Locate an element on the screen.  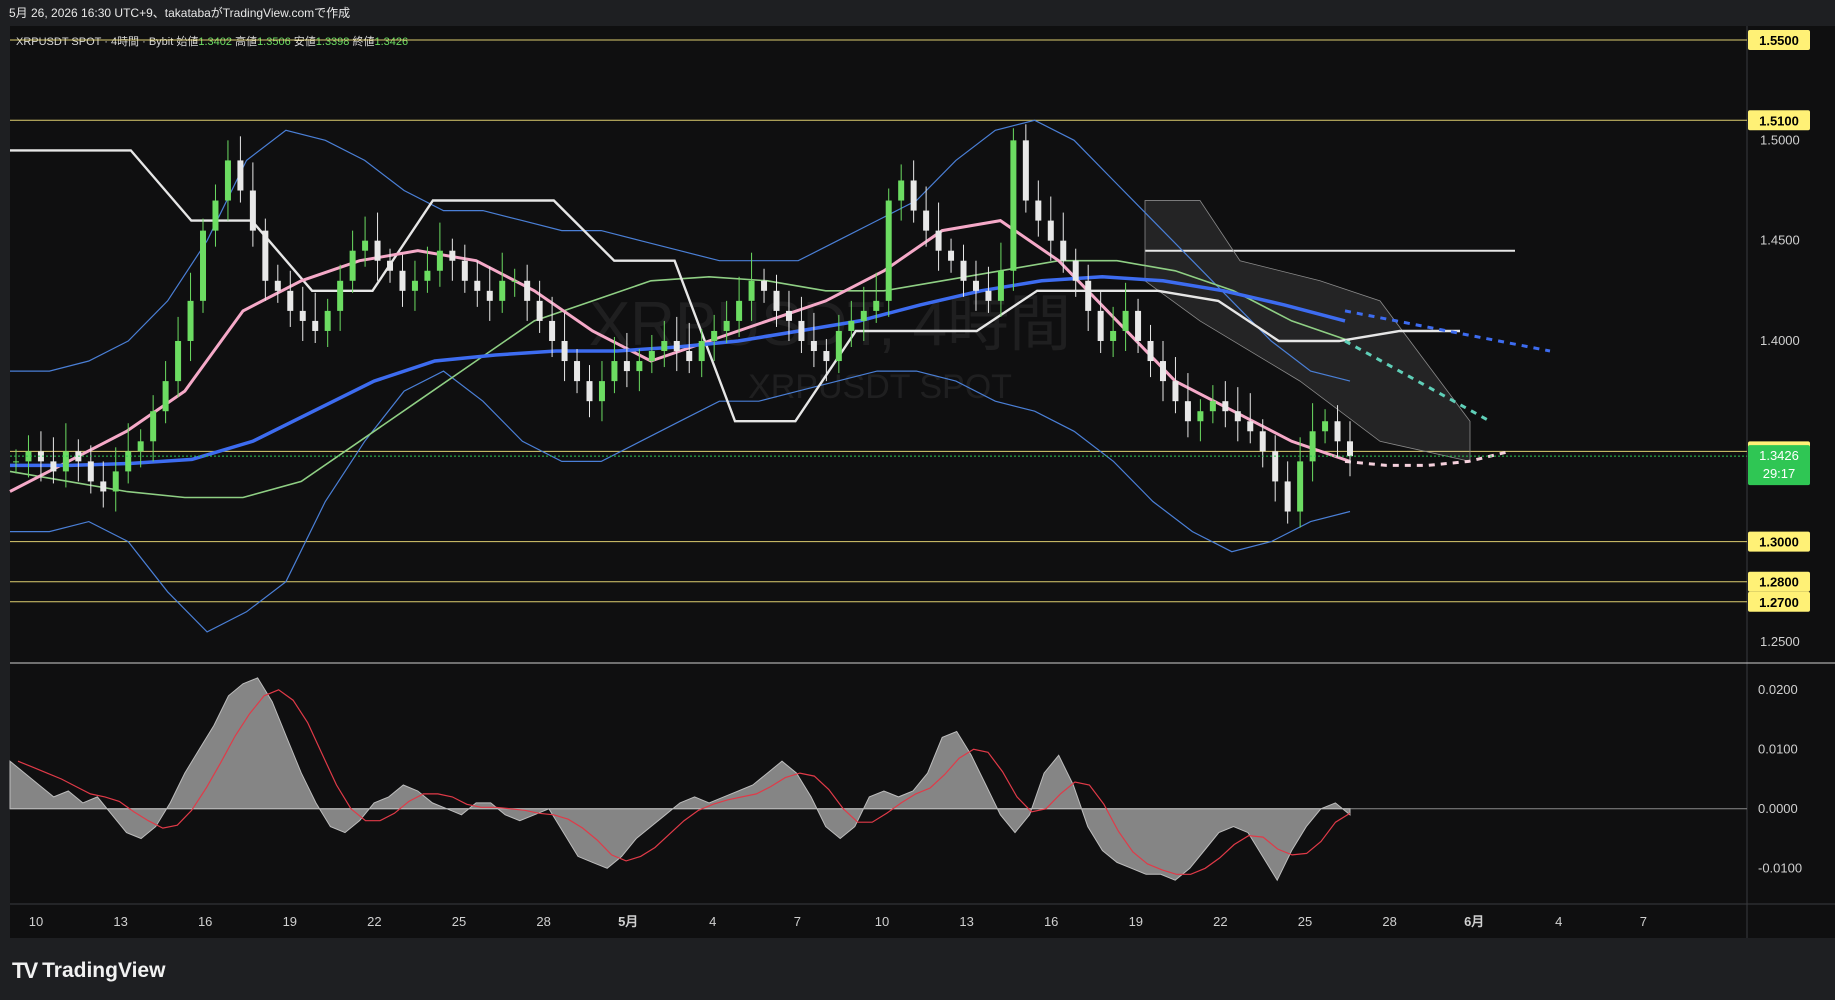
oscillator-tick: 0.0200 is located at coordinates (1778, 689).